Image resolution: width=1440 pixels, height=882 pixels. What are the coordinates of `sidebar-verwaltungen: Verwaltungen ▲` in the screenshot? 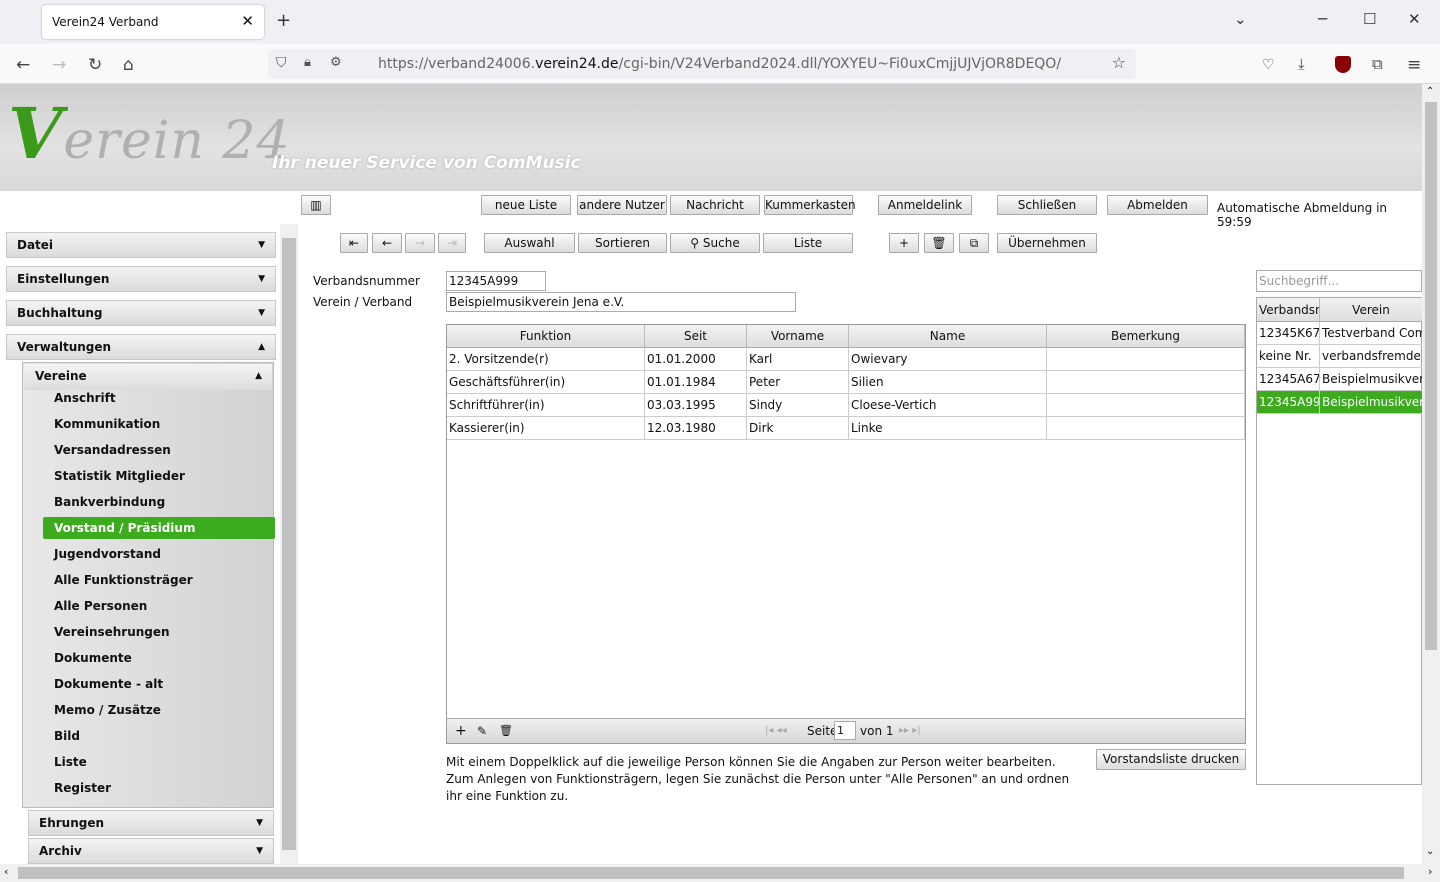 It's located at (141, 347).